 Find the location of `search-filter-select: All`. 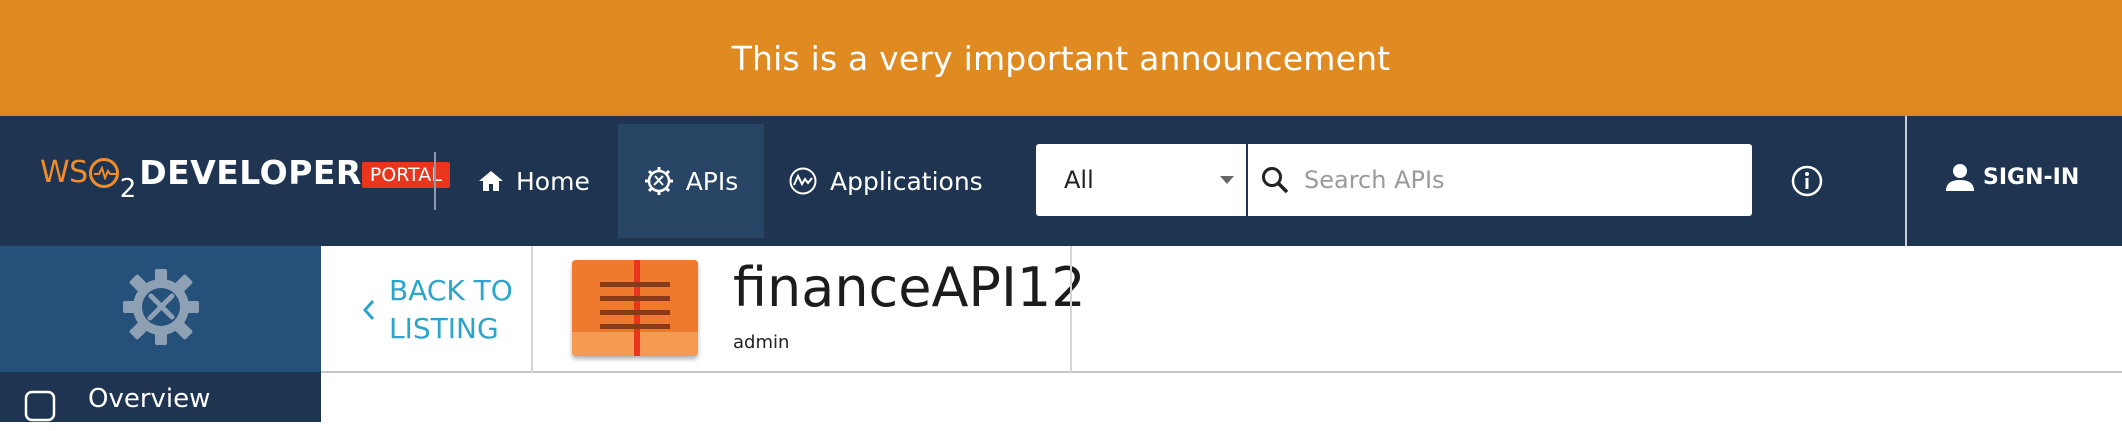

search-filter-select: All is located at coordinates (1141, 180).